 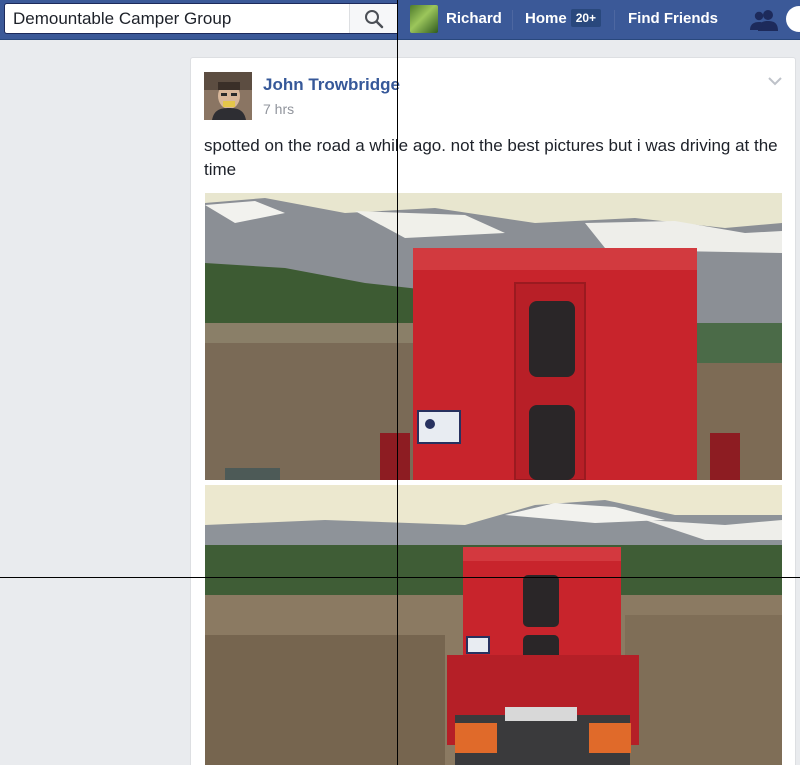 What do you see at coordinates (278, 109) in the screenshot?
I see `post-timestamp: 7 hrs` at bounding box center [278, 109].